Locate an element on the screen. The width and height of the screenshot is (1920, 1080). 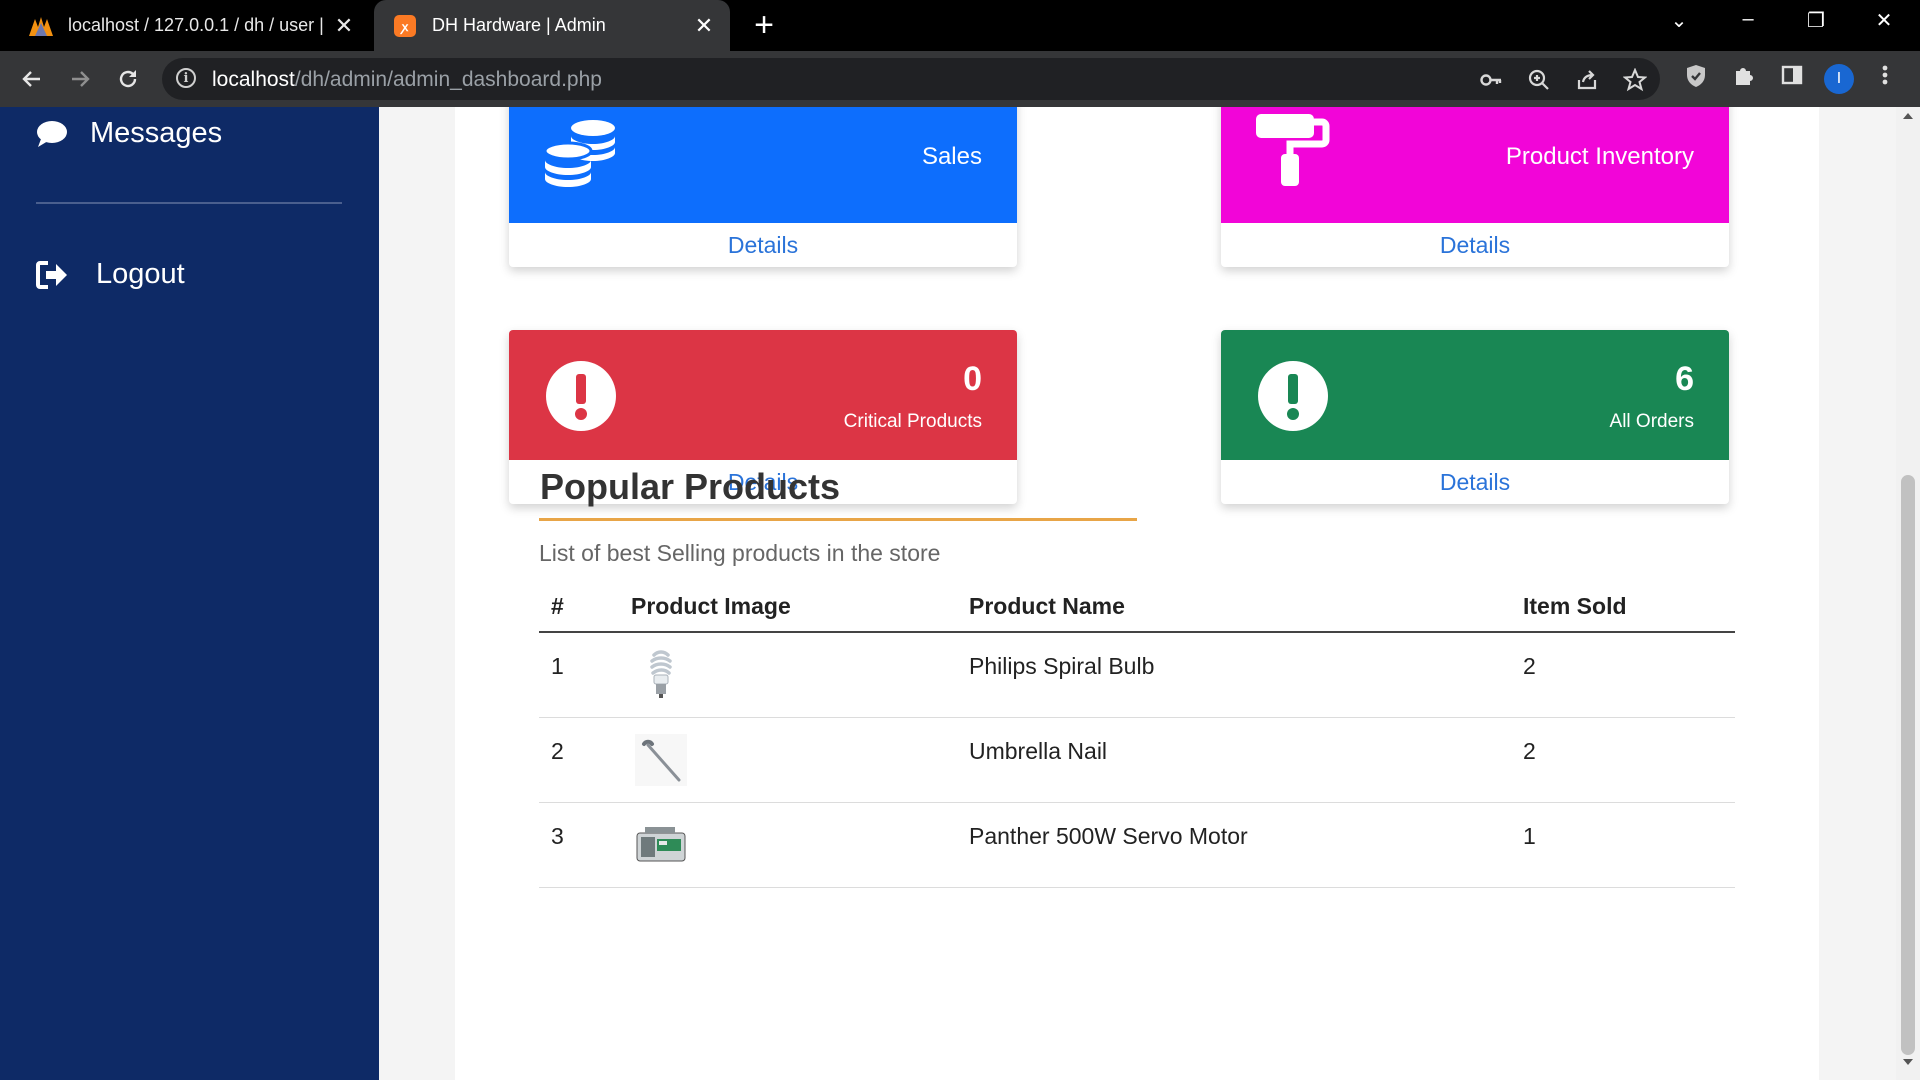
umbrella-nail-image is located at coordinates (661, 760).